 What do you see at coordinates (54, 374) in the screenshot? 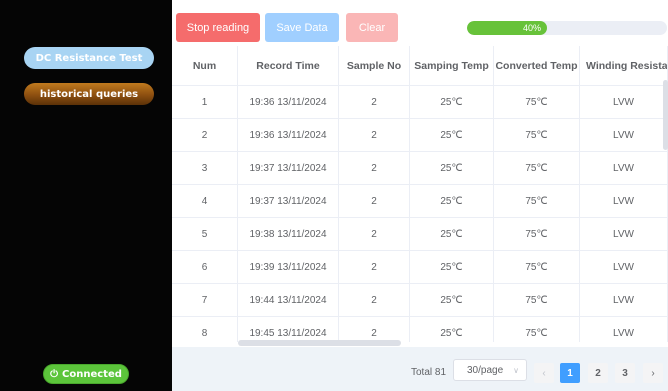
I see `power-icon: ⏻` at bounding box center [54, 374].